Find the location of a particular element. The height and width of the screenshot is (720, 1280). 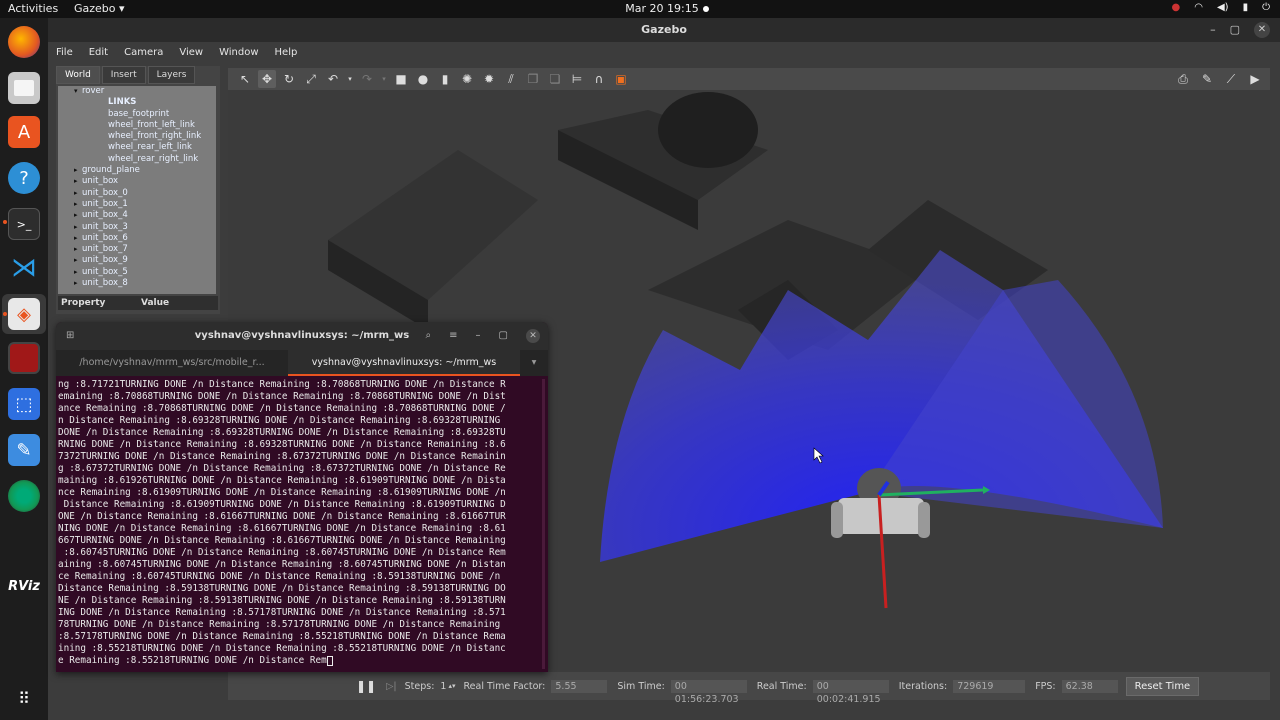

tree-item: ▸ unit_box_1 is located at coordinates (137, 204).